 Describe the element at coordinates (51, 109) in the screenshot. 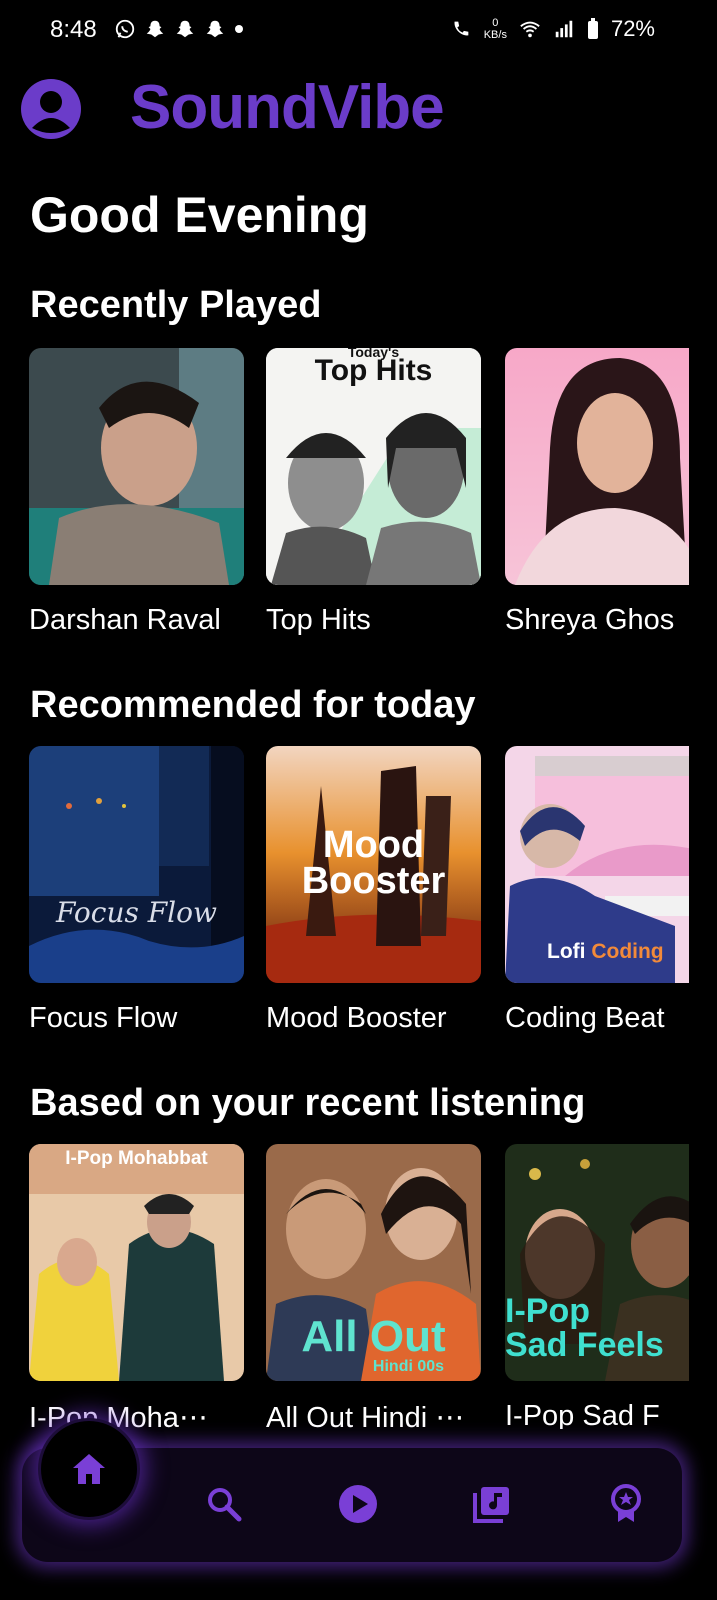

I see `profile-avatar-icon` at that location.